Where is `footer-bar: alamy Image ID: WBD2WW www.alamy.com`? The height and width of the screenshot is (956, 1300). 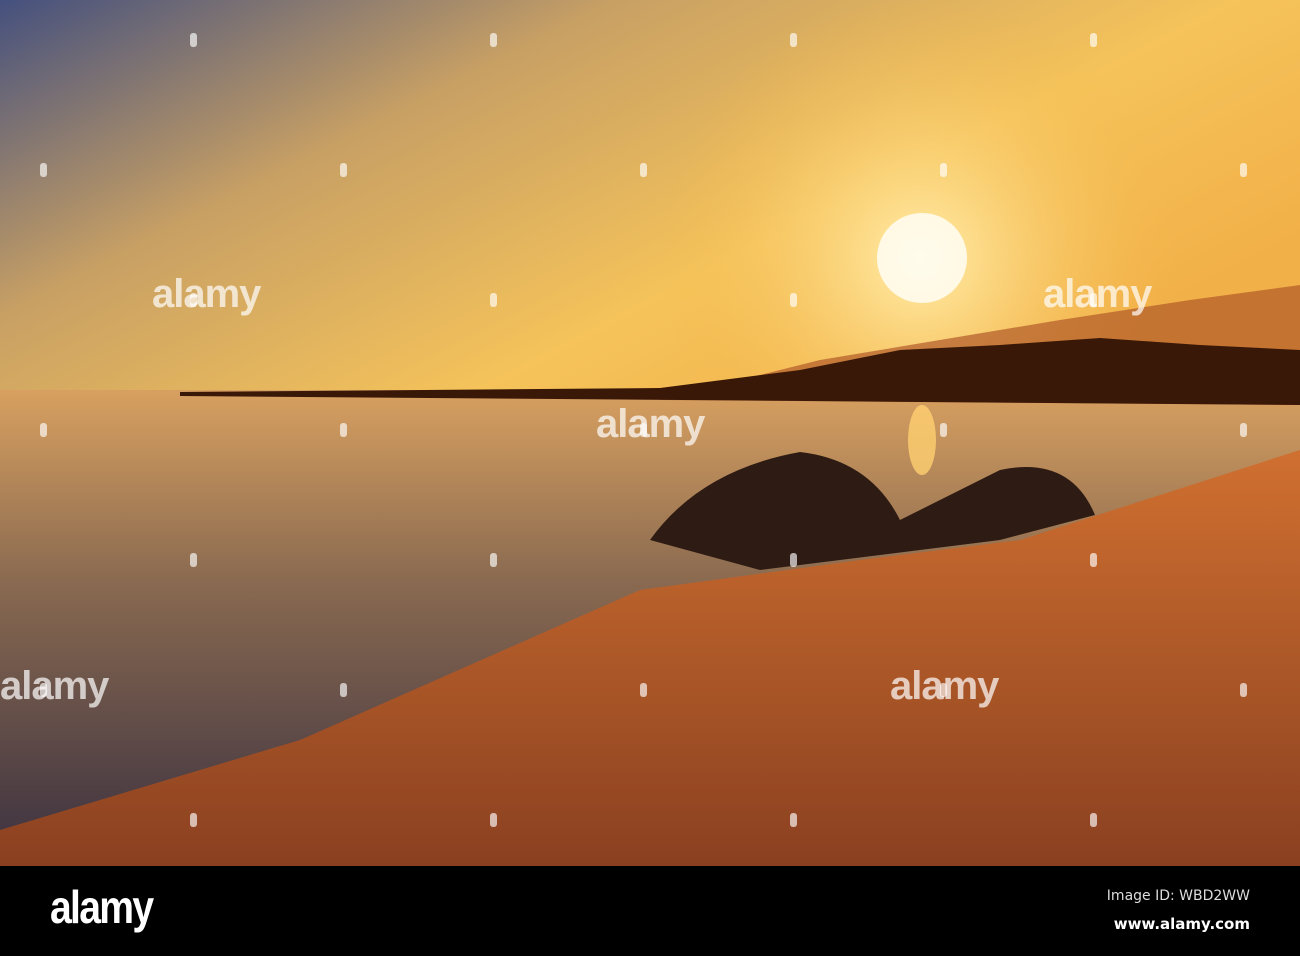 footer-bar: alamy Image ID: WBD2WW www.alamy.com is located at coordinates (650, 911).